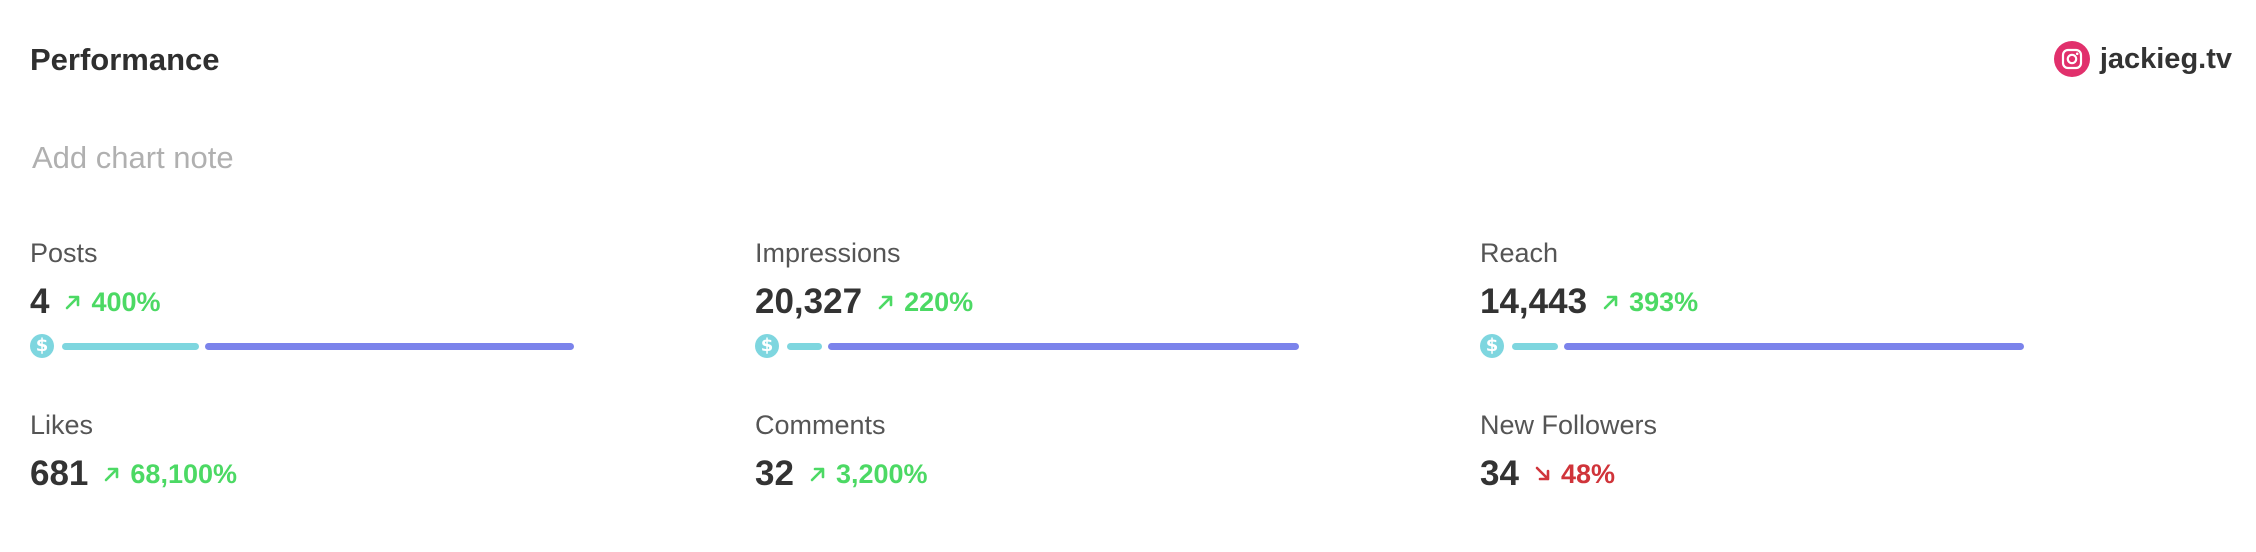 The image size is (2256, 552). I want to click on metric-value: 34, so click(1499, 473).